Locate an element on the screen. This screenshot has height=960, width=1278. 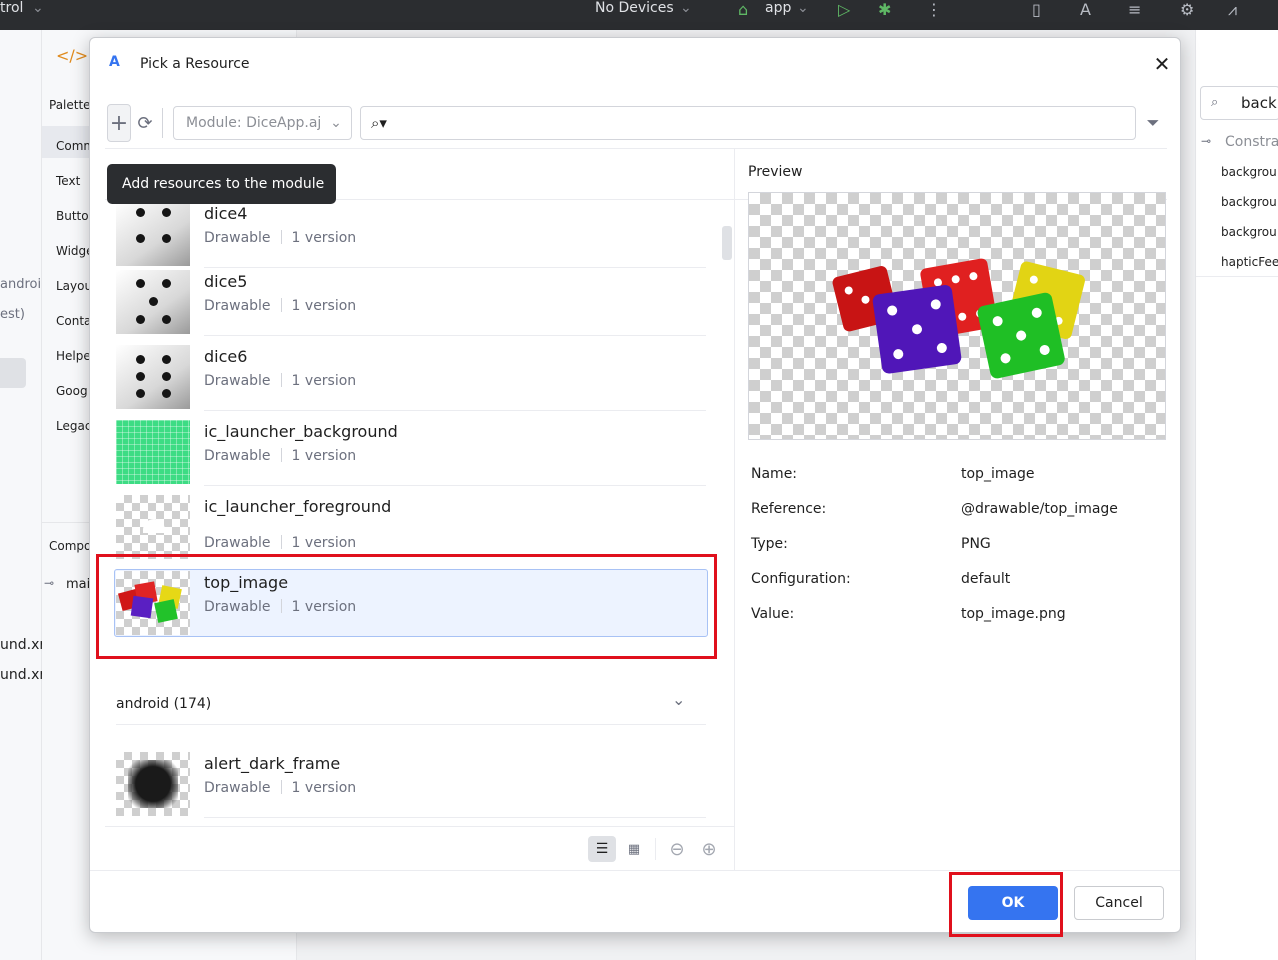
palette-item: Widge is located at coordinates (75, 251).